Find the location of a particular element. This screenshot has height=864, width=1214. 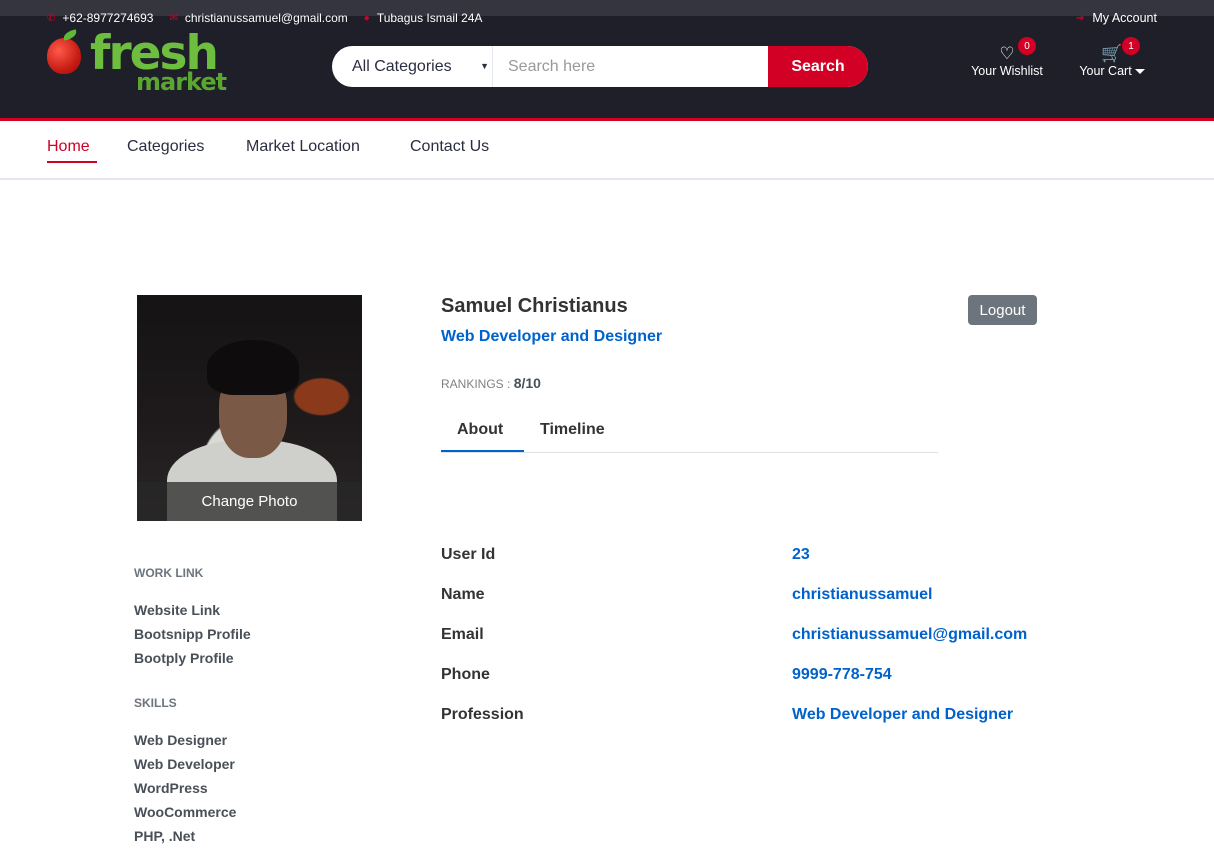

about-value: christianussamuel@gmail.com is located at coordinates (910, 634).